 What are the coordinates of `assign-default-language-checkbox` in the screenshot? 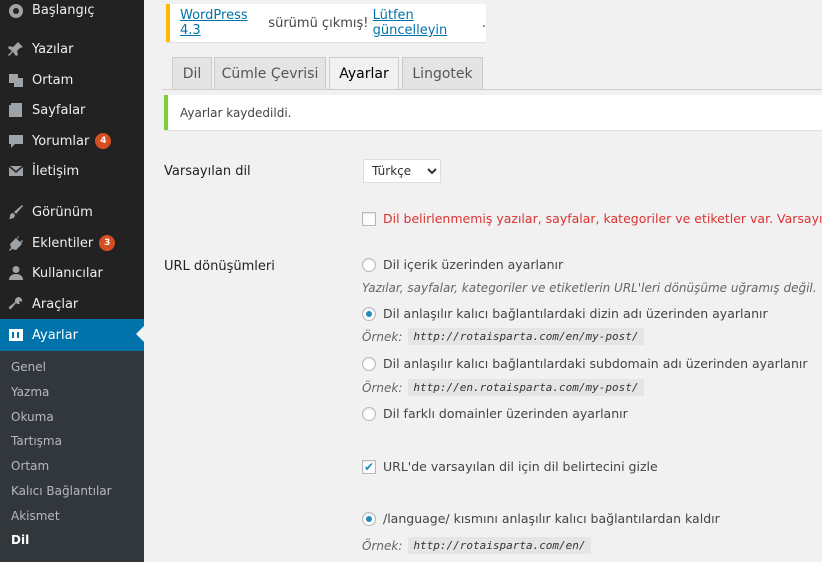 It's located at (369, 218).